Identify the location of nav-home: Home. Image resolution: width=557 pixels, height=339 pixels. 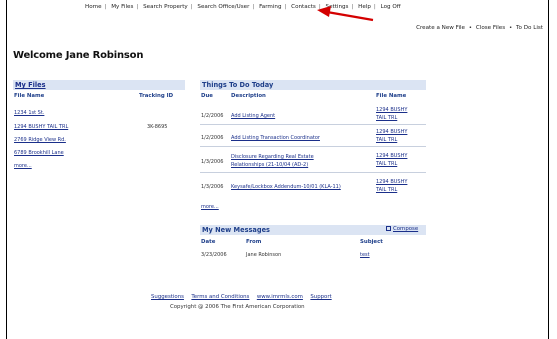
(93, 7).